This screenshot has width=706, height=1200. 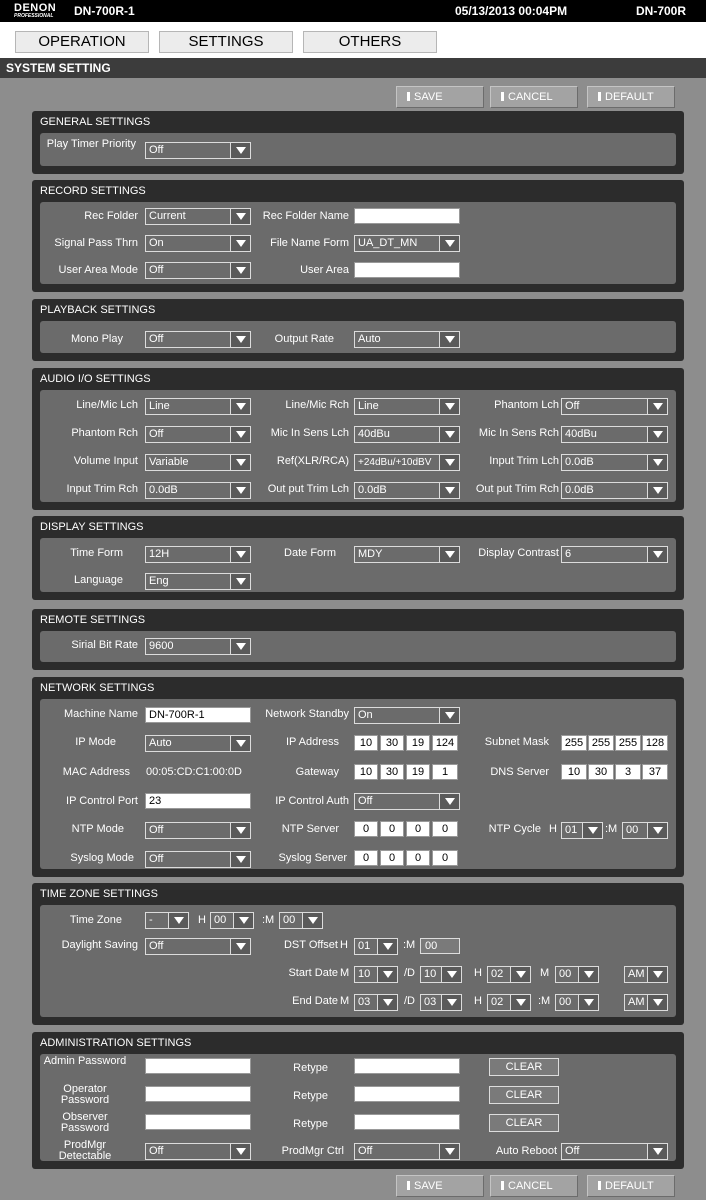 I want to click on prodmgr-ctrl-select: Off, so click(x=407, y=1151).